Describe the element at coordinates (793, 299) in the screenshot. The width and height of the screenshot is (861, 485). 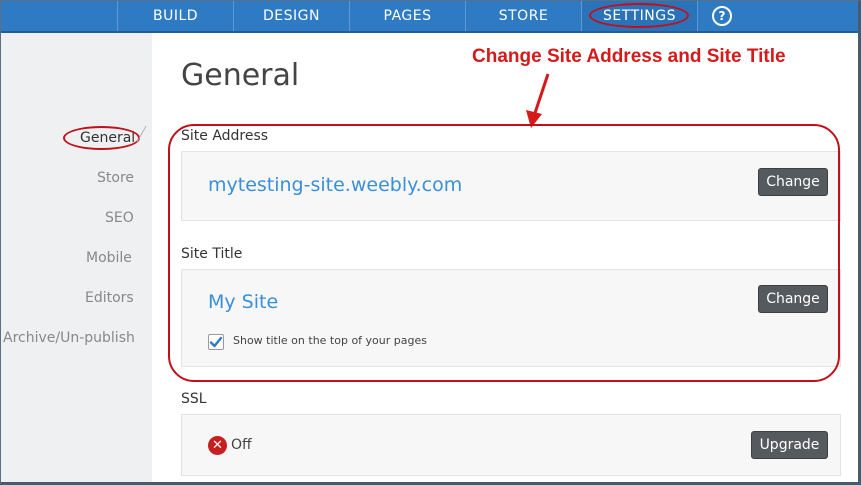
I see `change-site-title-button: Change` at that location.